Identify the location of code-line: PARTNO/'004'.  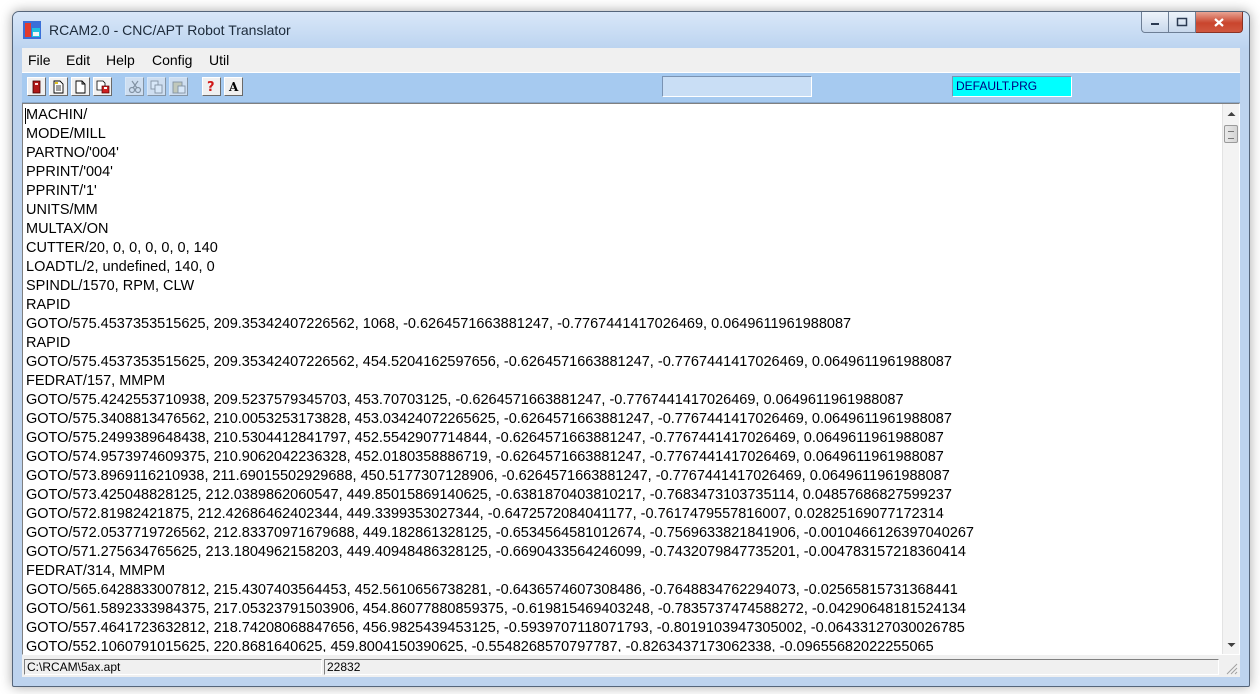
(621, 153).